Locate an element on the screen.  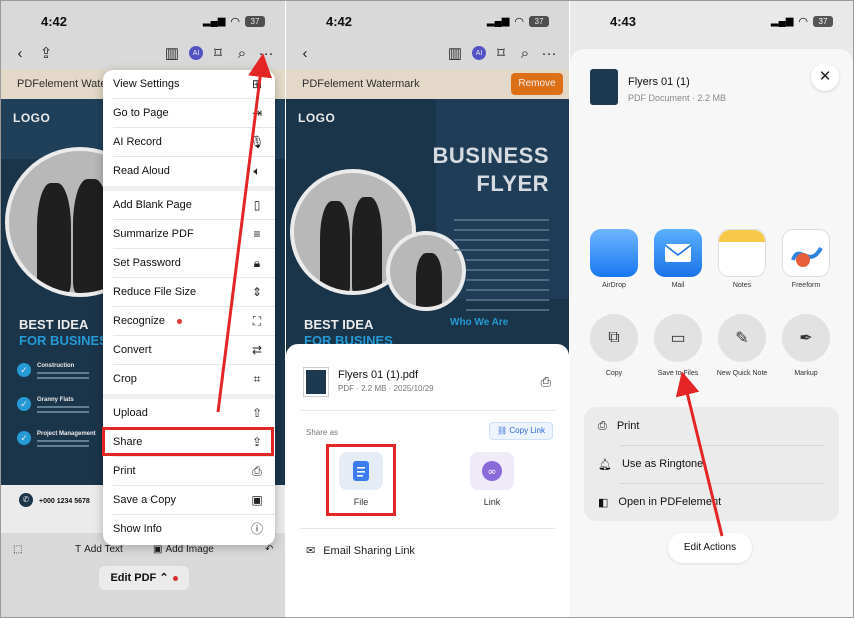
menu-item-show-info: Show Info ⓘ is located at coordinates (189, 529).